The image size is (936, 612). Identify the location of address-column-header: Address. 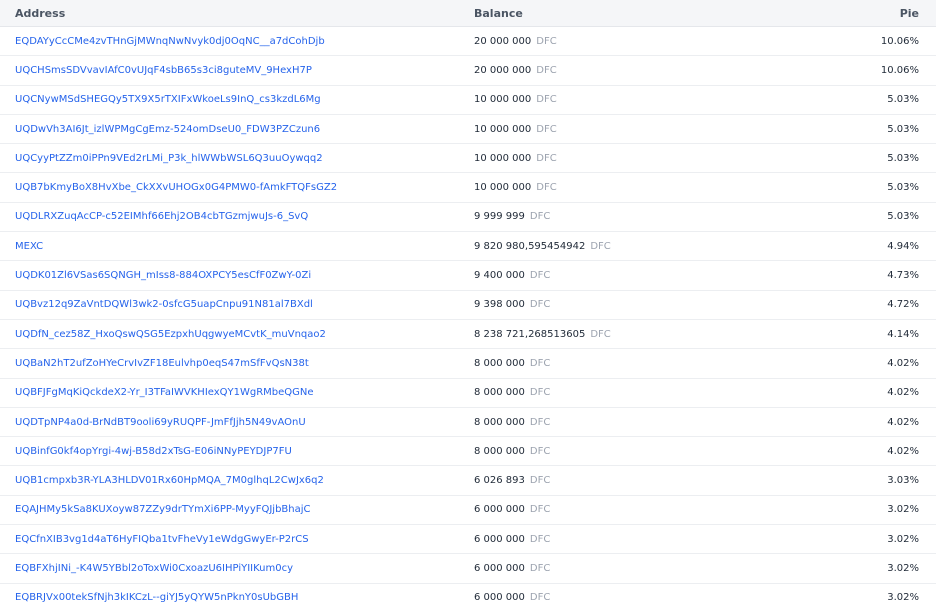
(237, 13).